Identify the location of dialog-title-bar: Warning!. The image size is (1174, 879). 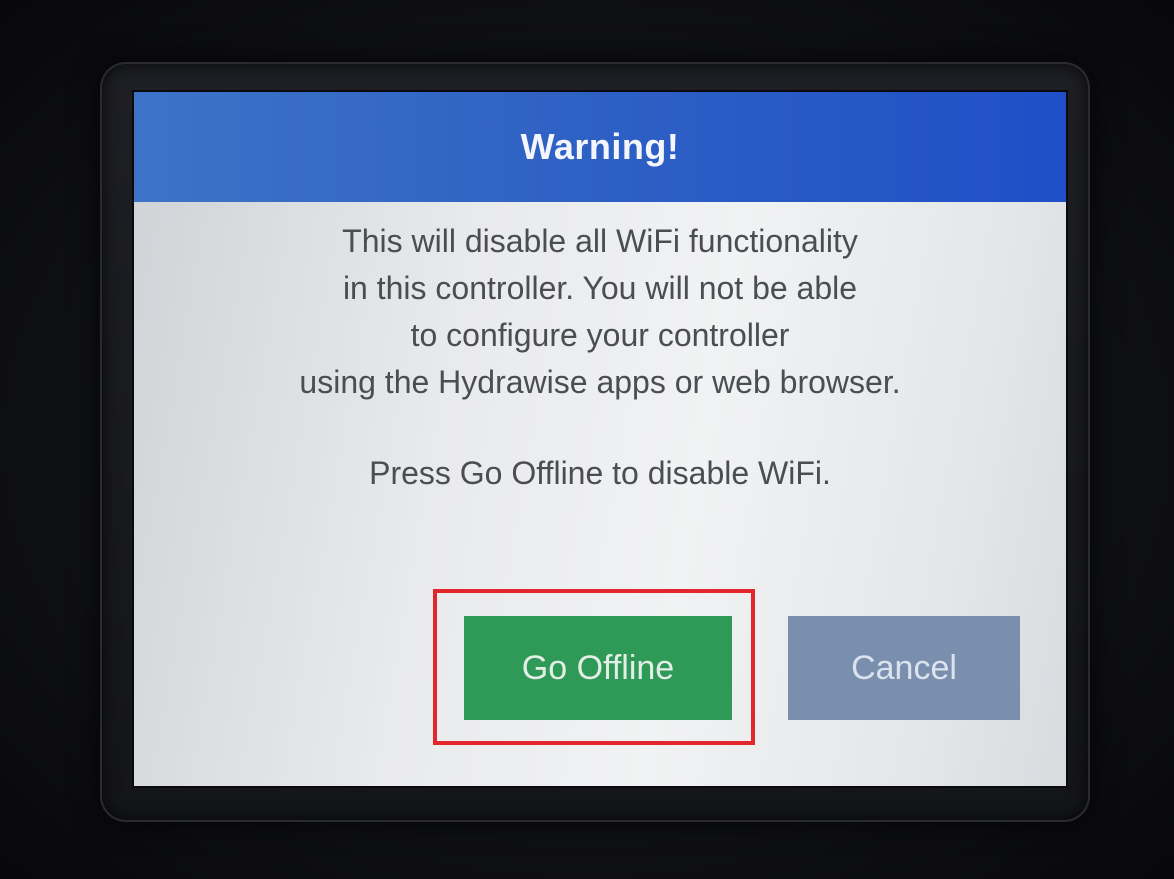
(600, 147).